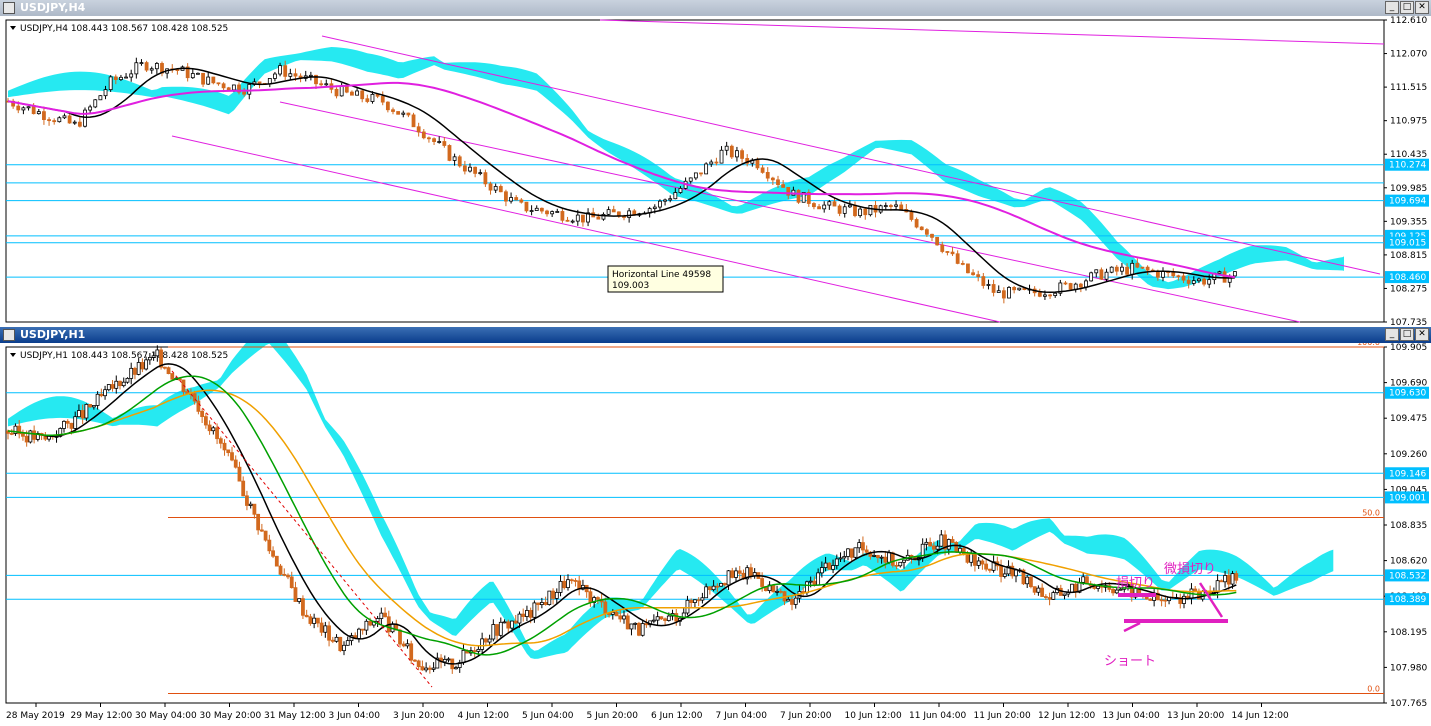  What do you see at coordinates (1407, 474) in the screenshot?
I see `price-tag-label: 109.146` at bounding box center [1407, 474].